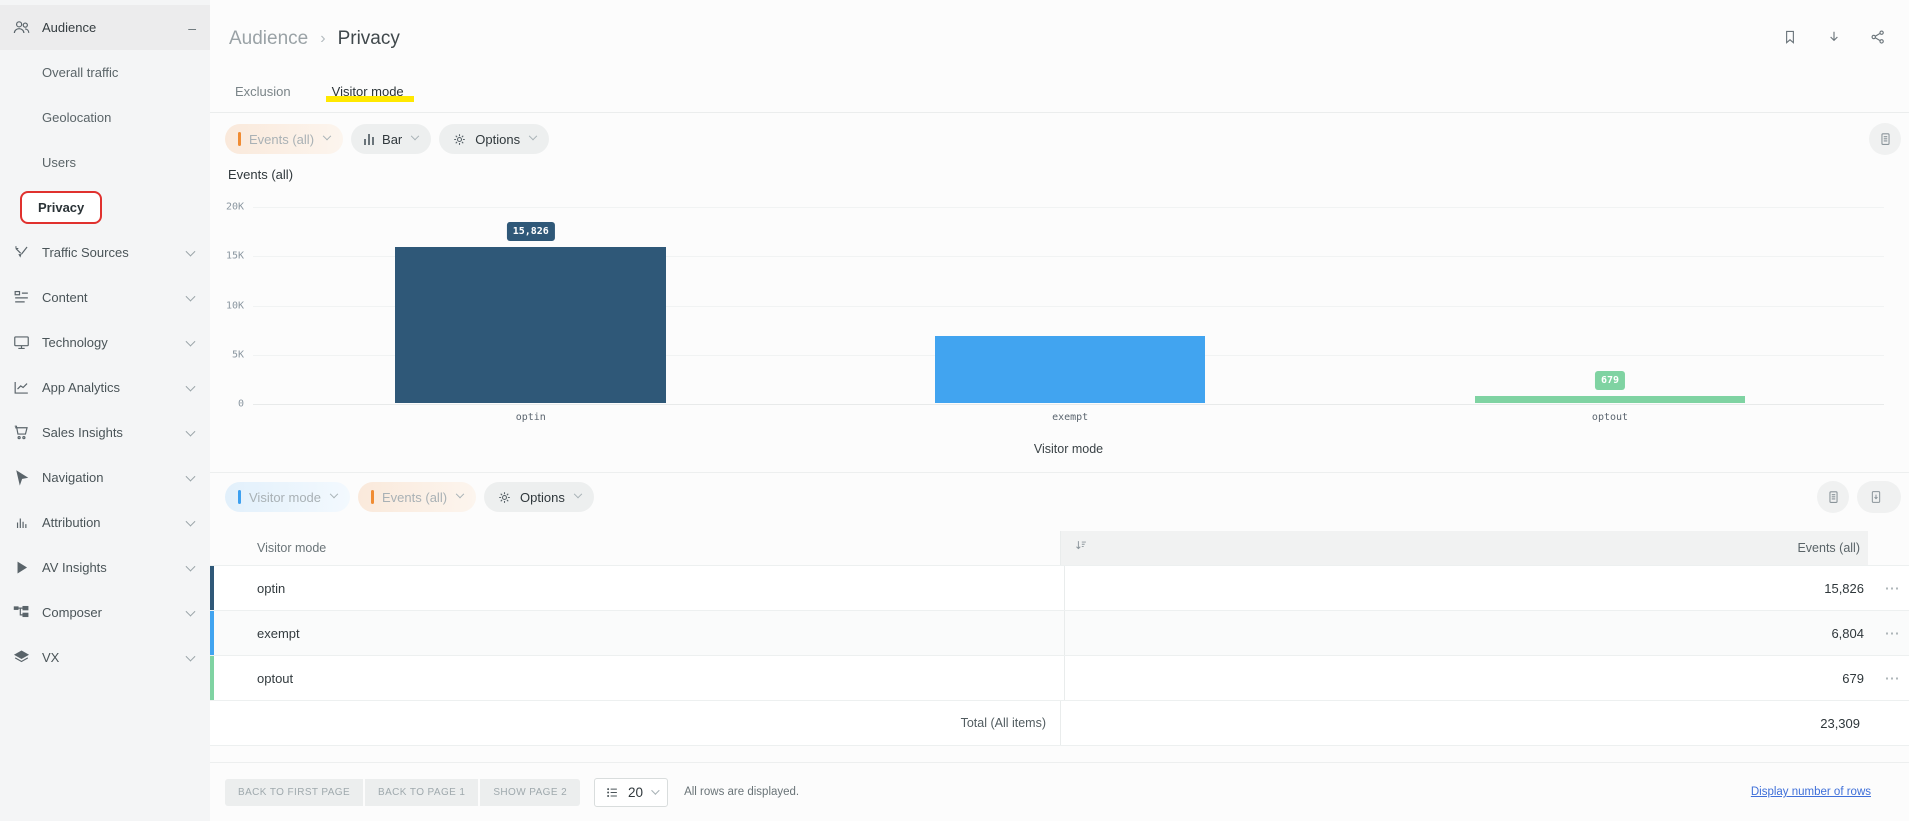  I want to click on chart-options-chip: Options, so click(494, 139).